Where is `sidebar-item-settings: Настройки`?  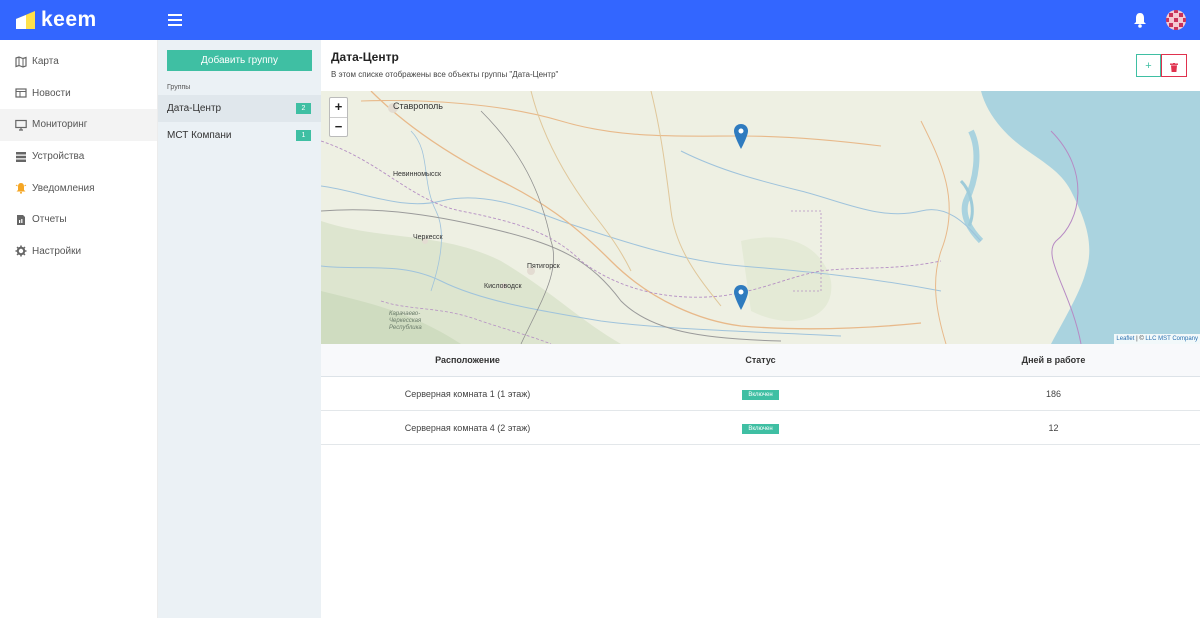 sidebar-item-settings: Настройки is located at coordinates (78, 252).